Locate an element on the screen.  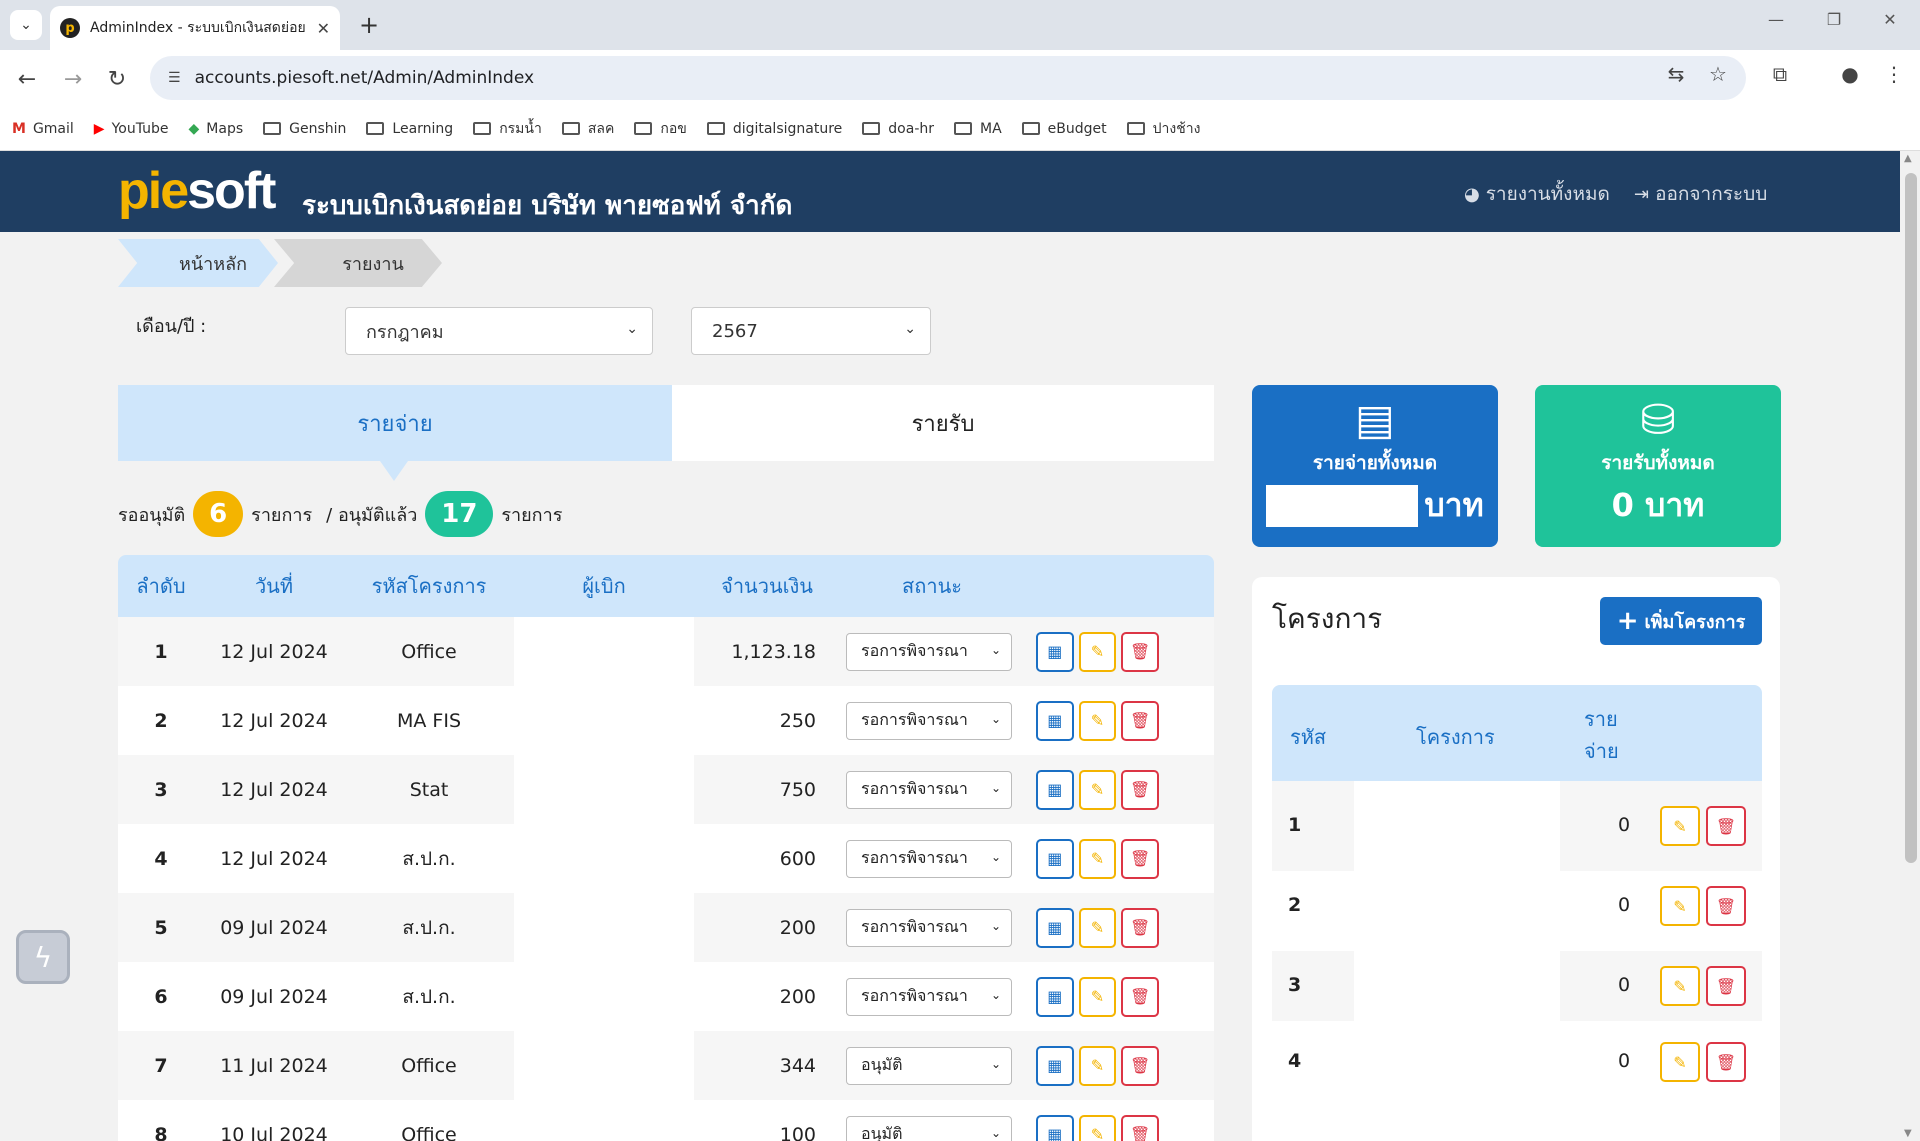
month-select: กรกฎาคม ⌄ is located at coordinates (499, 331).